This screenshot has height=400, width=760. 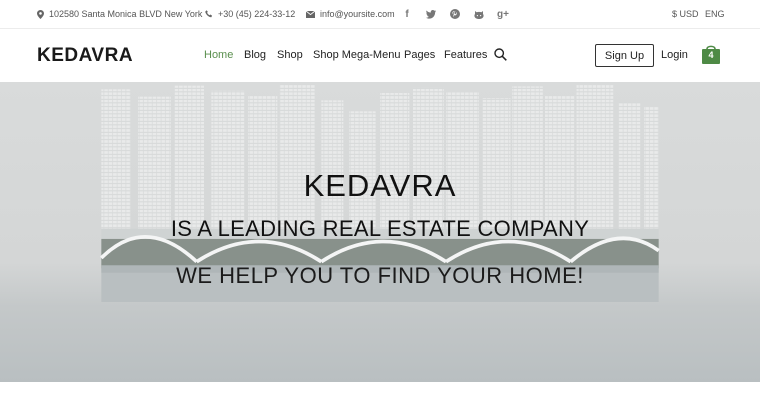 What do you see at coordinates (40, 14) in the screenshot?
I see `map-pin-icon` at bounding box center [40, 14].